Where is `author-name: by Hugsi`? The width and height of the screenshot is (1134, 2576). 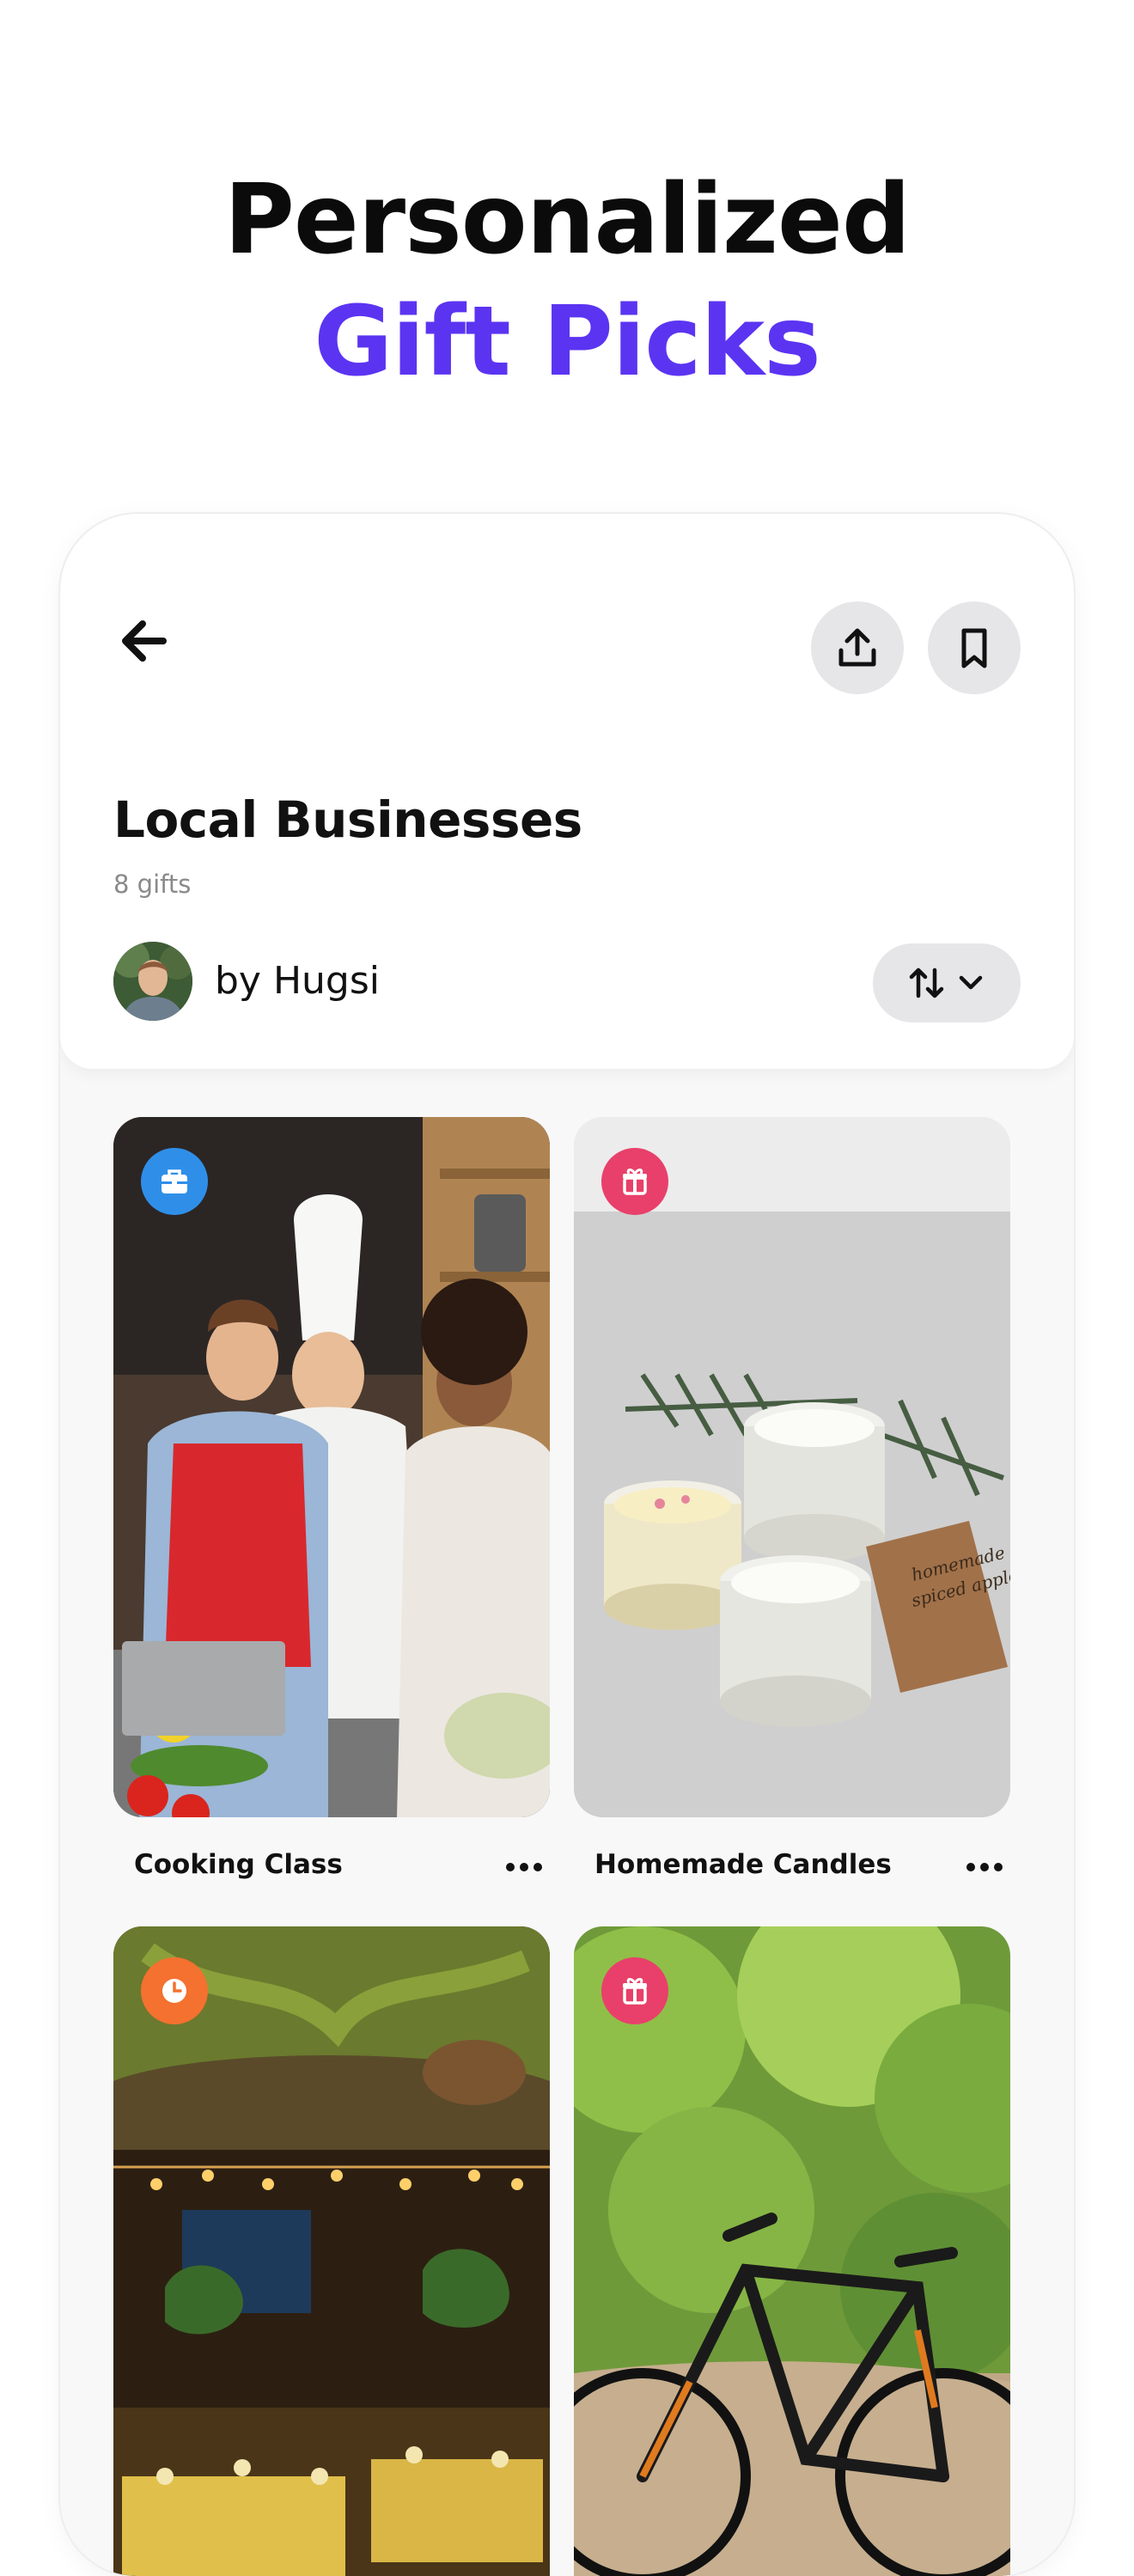
author-name: by Hugsi is located at coordinates (297, 981).